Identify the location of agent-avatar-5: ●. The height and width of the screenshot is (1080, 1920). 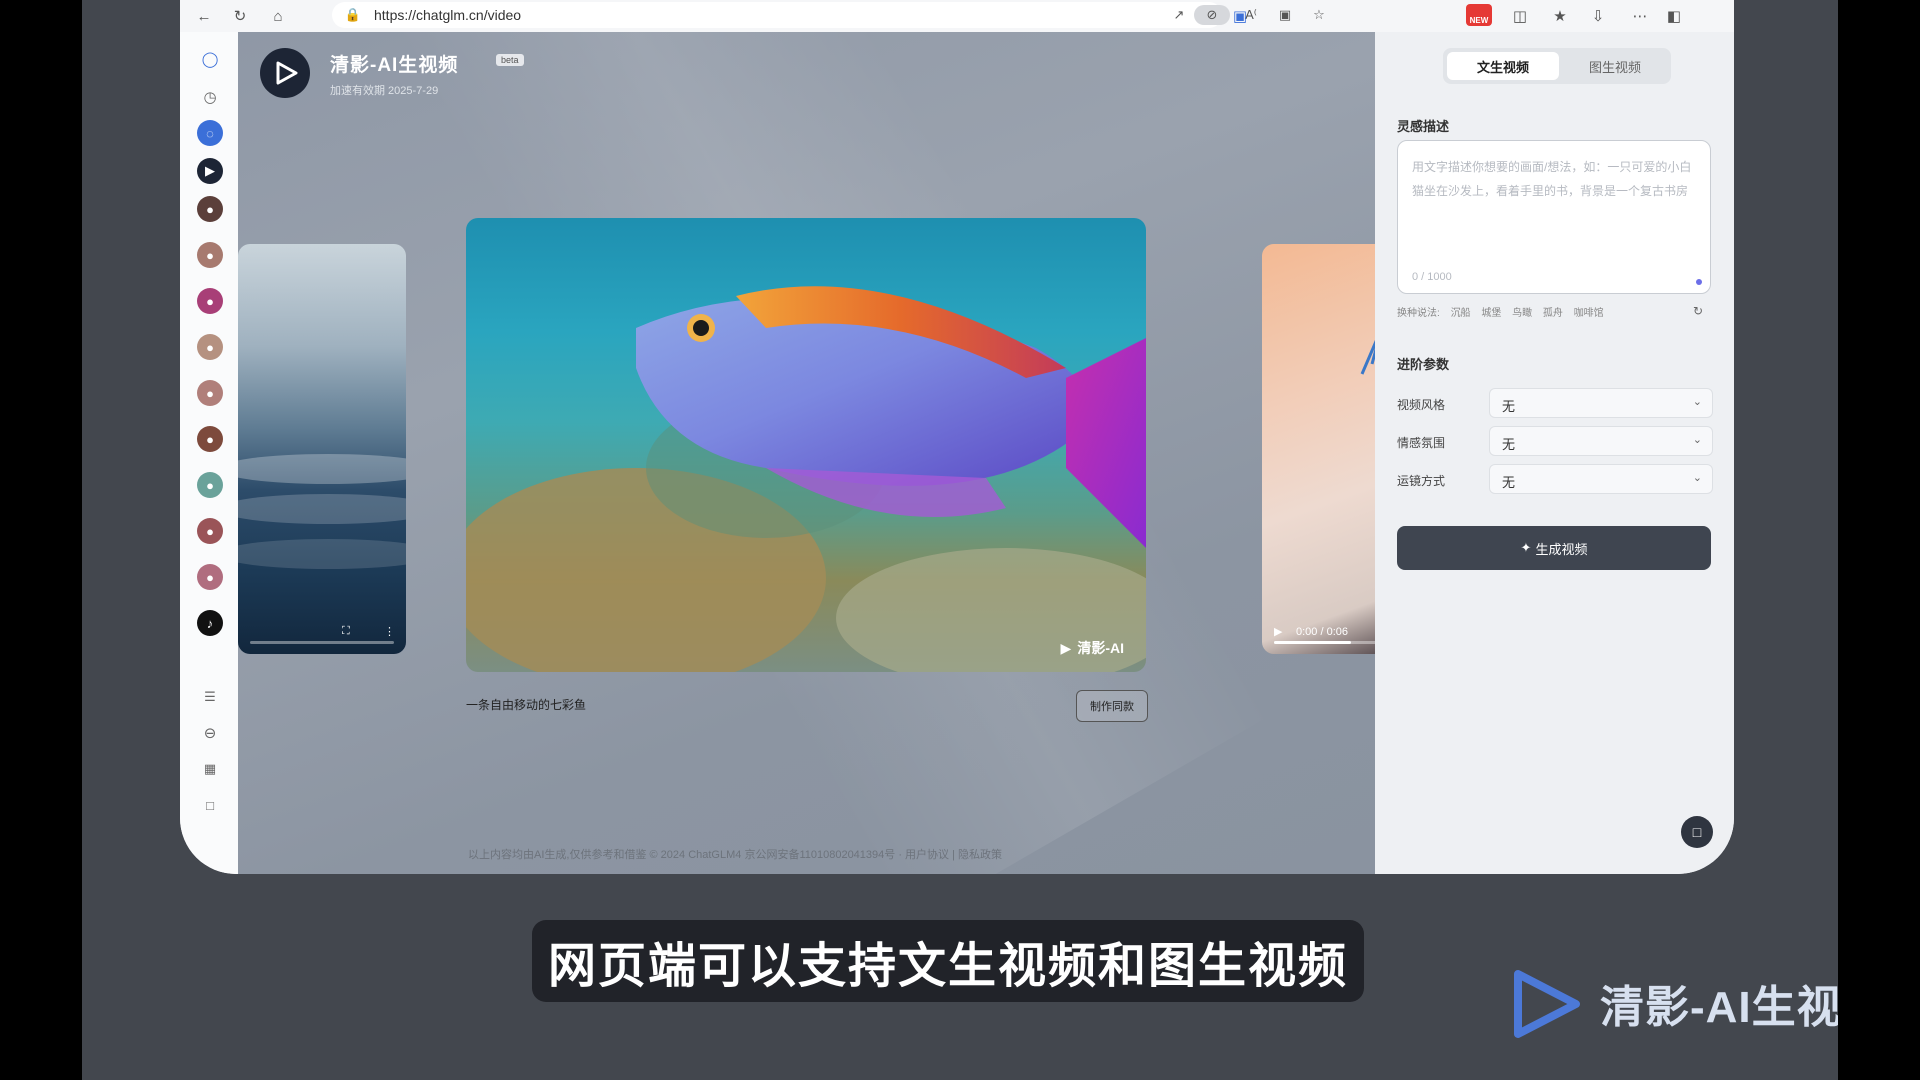
(210, 393).